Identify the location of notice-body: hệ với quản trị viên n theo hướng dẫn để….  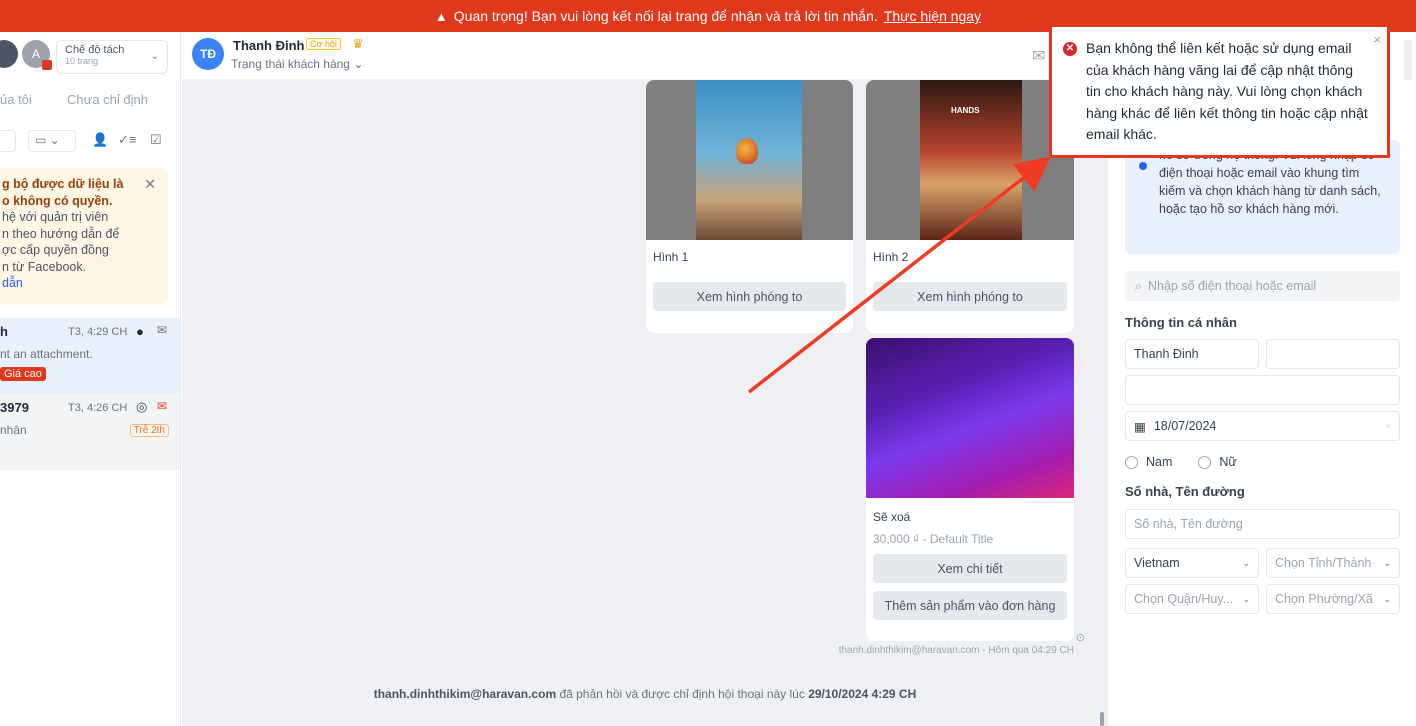
(61, 242).